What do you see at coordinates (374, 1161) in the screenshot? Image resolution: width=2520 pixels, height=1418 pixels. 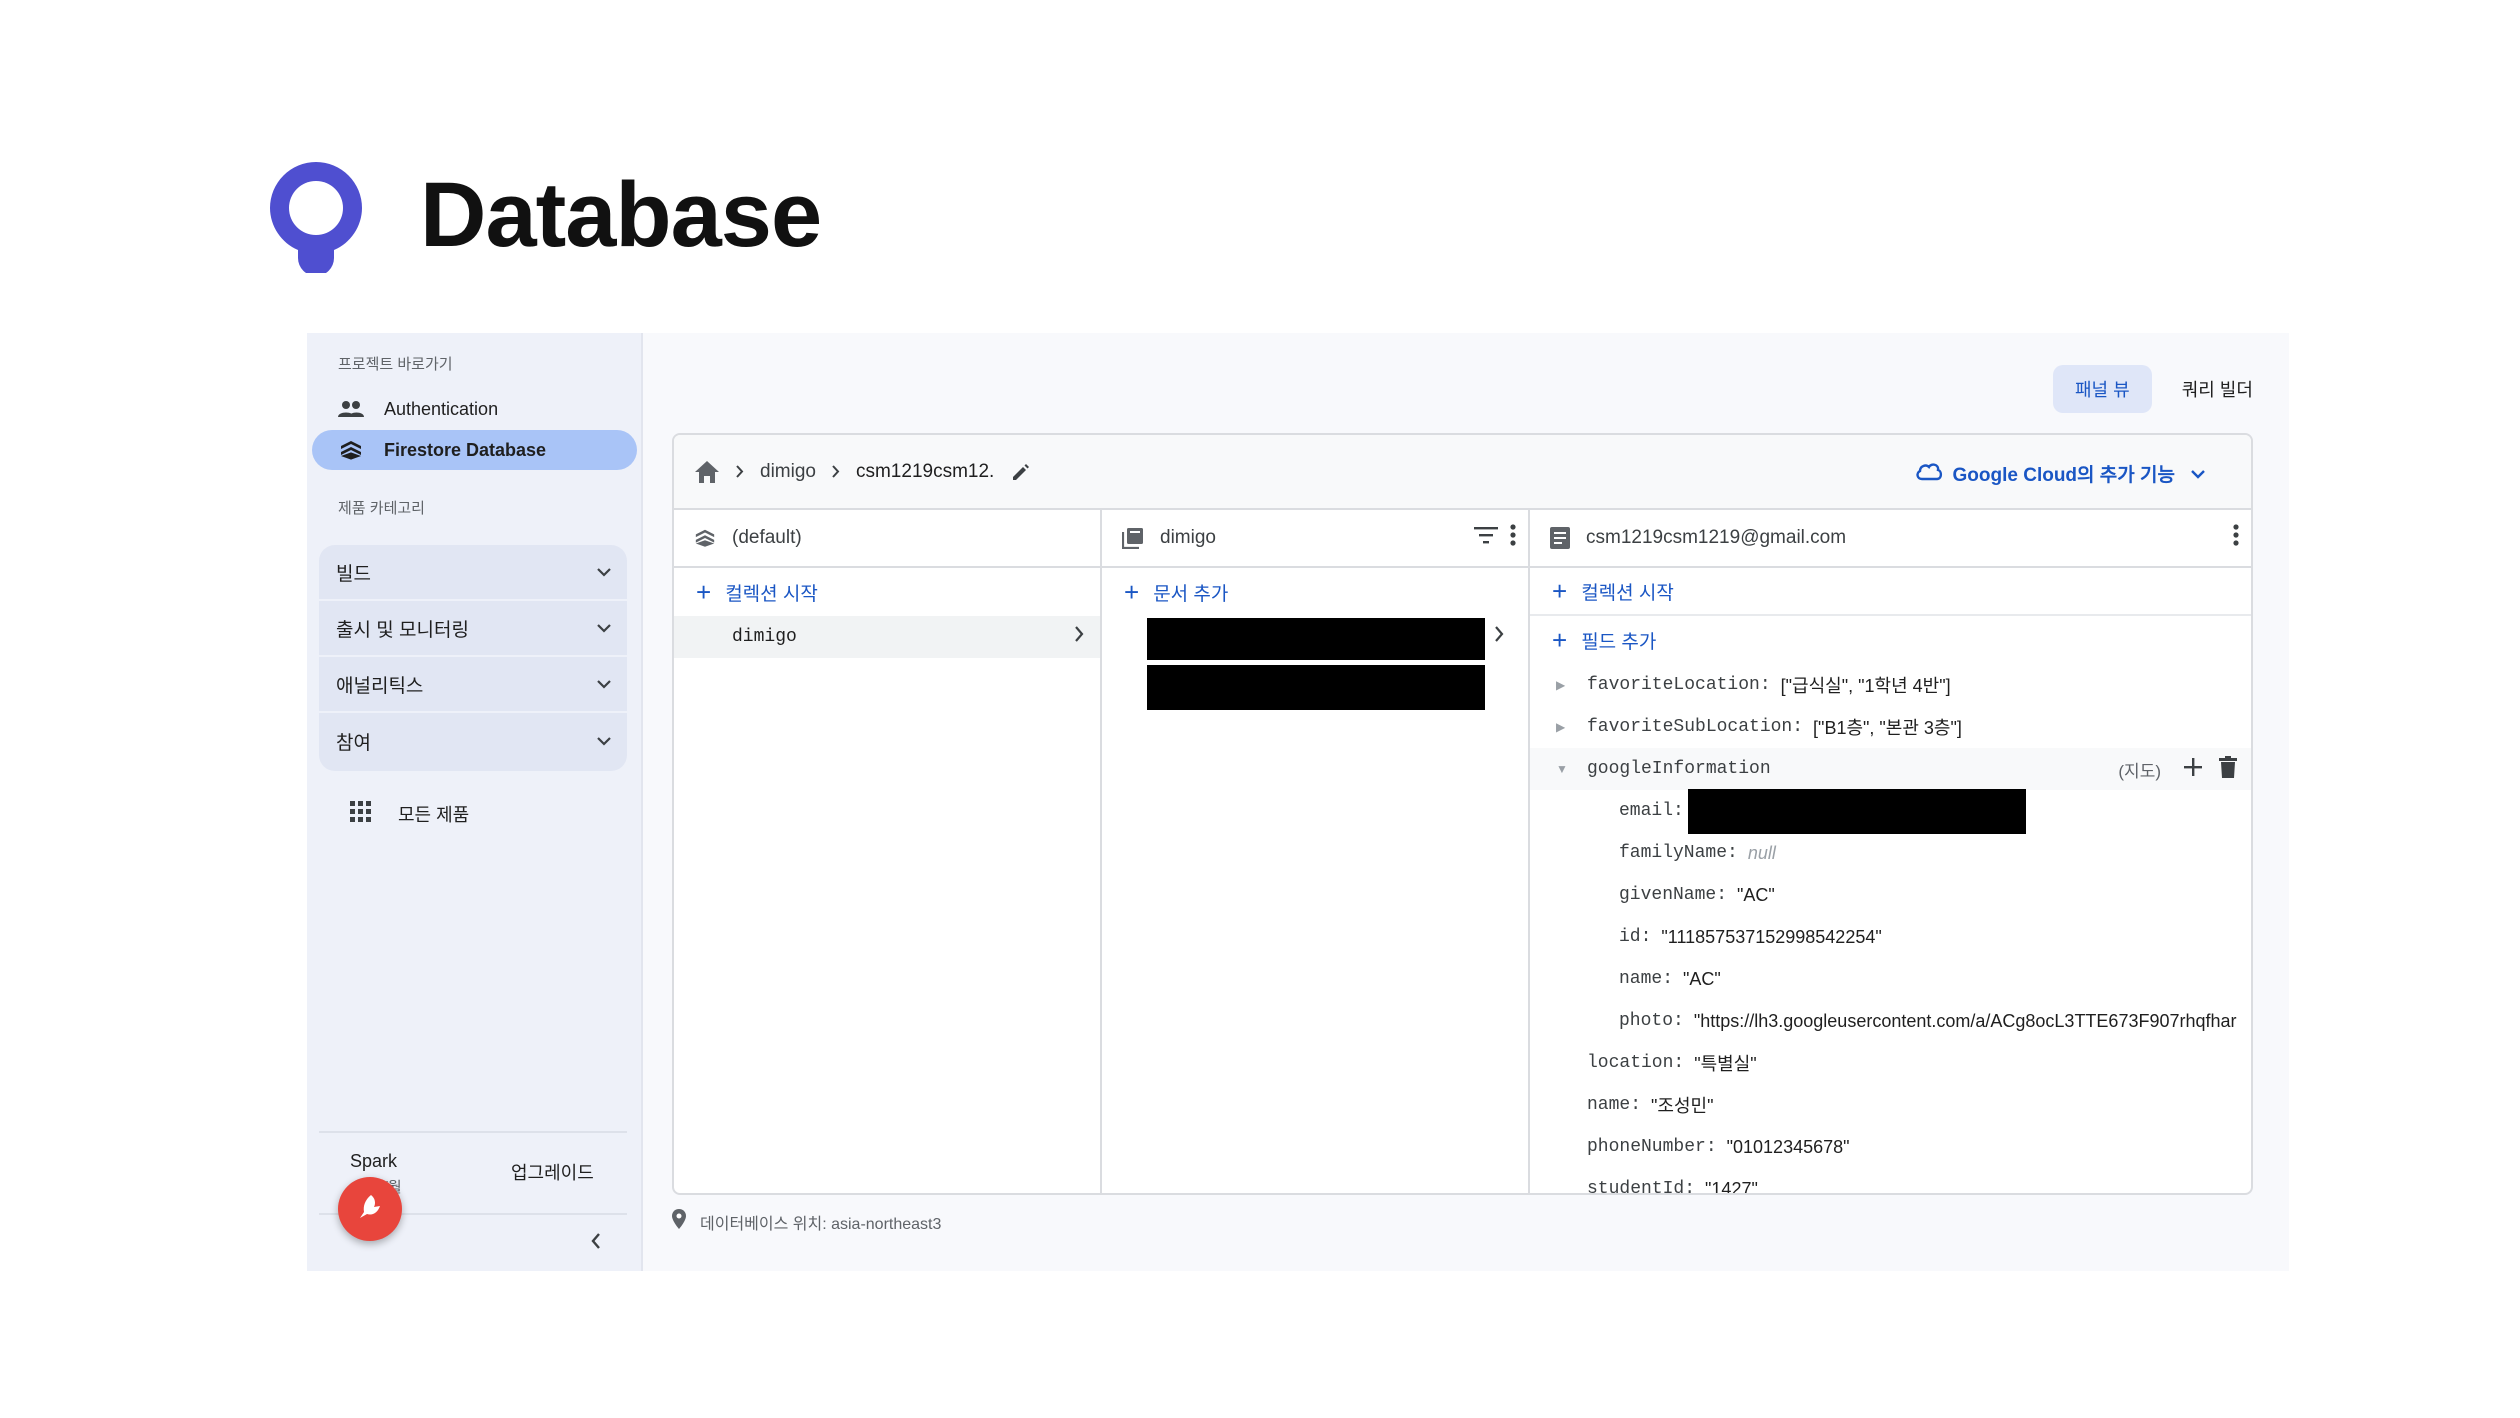 I see `plan-name: Spark` at bounding box center [374, 1161].